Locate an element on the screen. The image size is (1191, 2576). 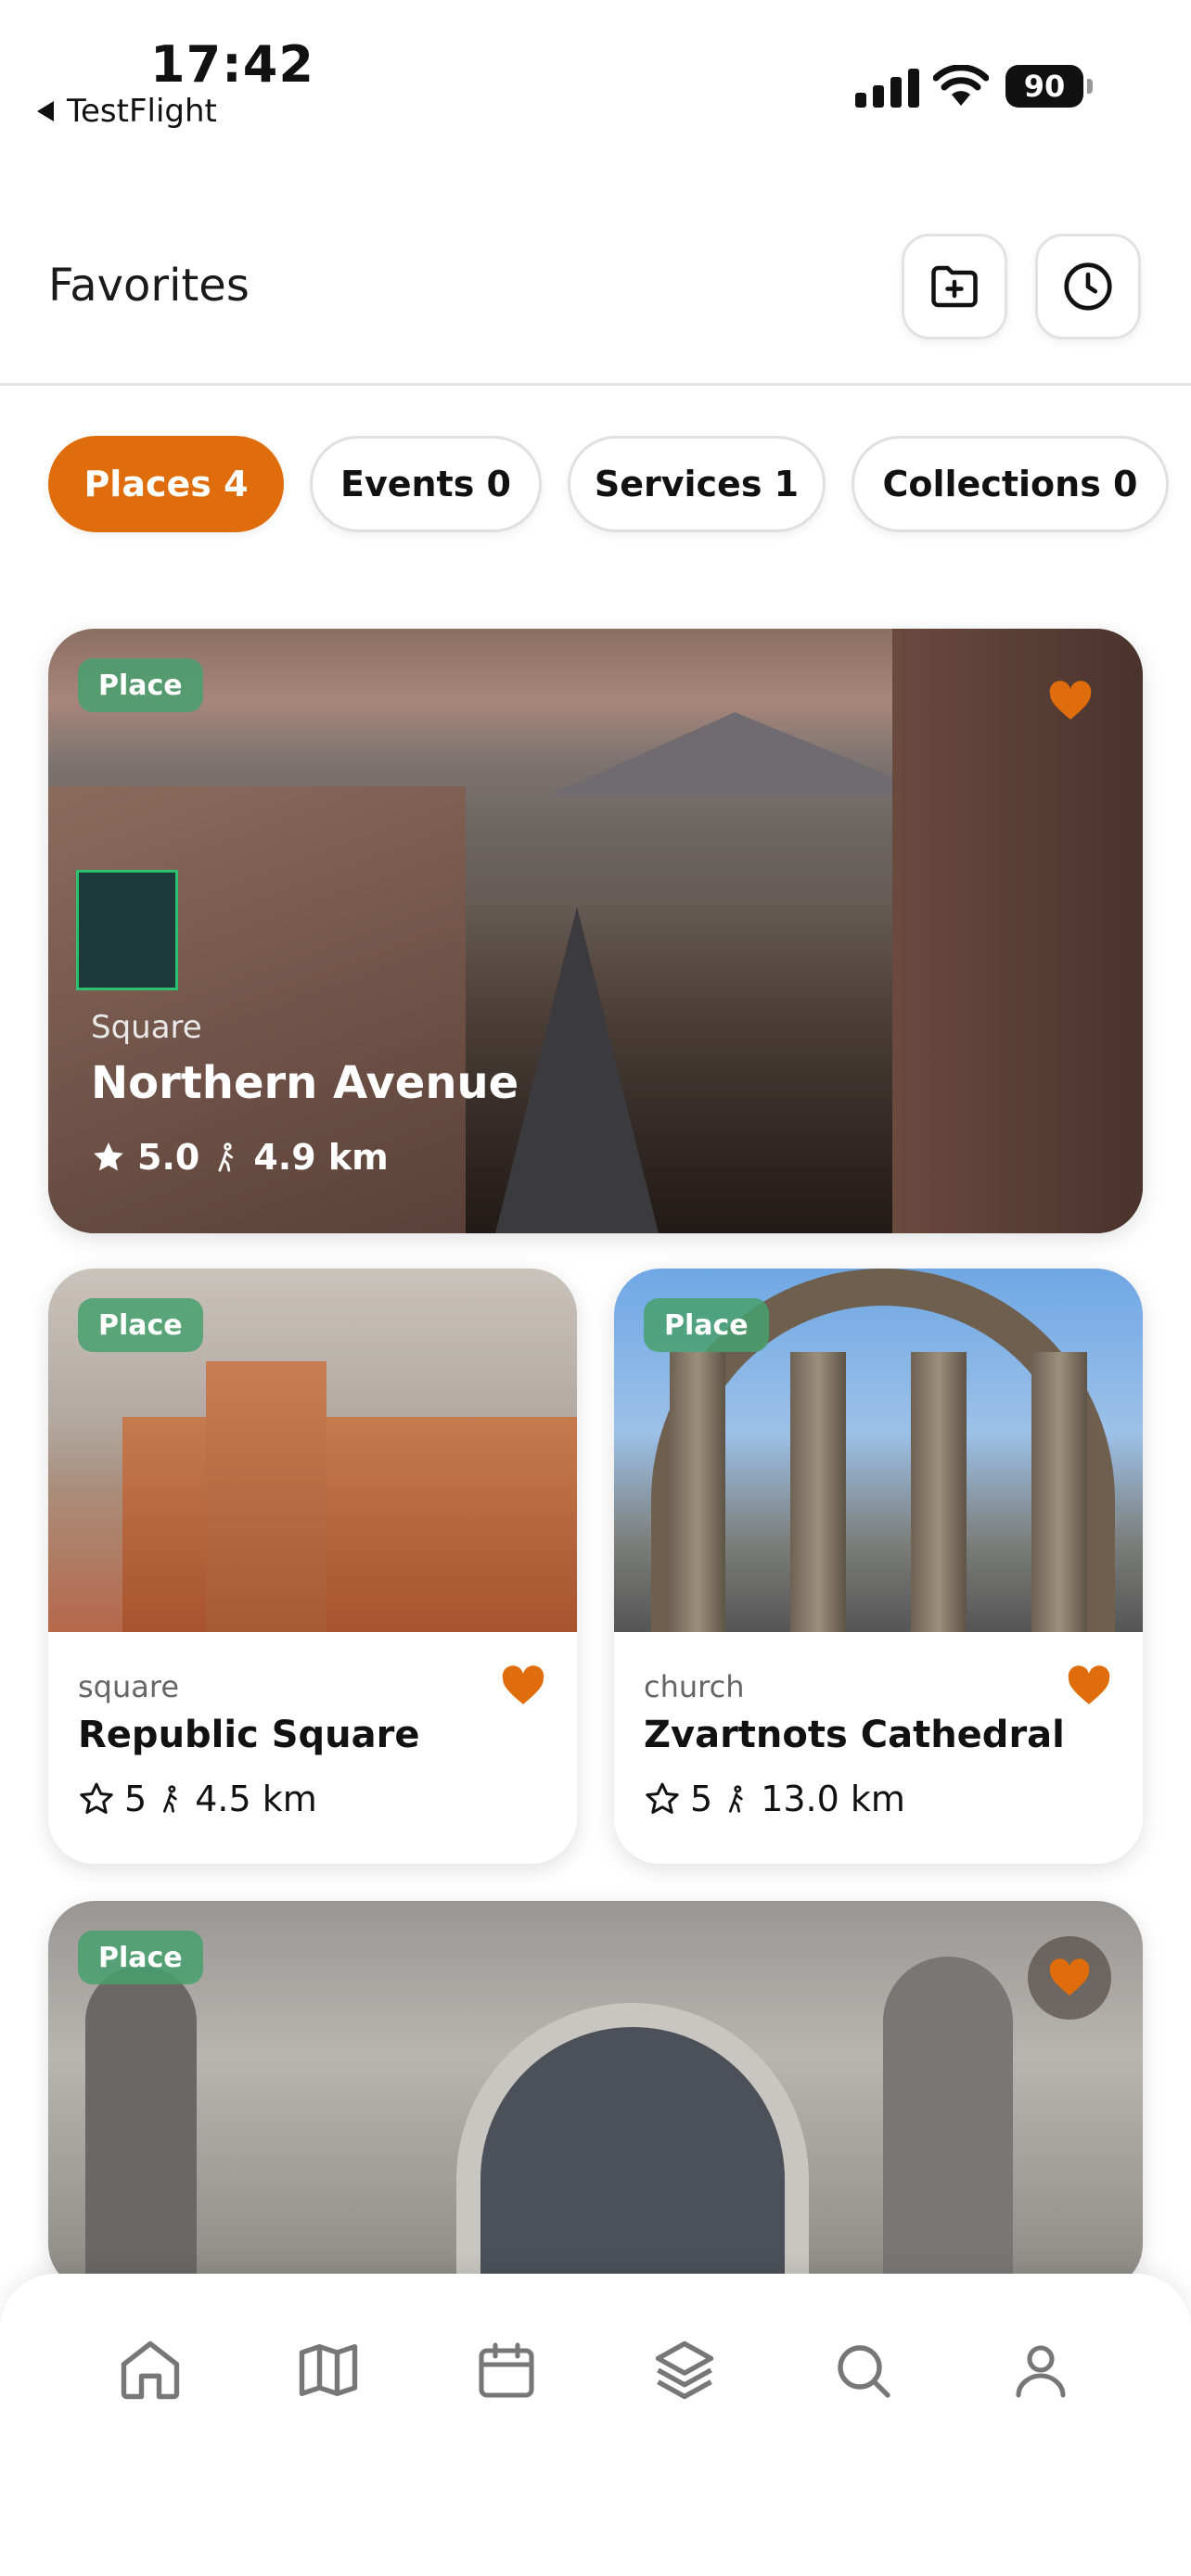
place-card-body: square Republic Square 5 4.5 km is located at coordinates (312, 1748).